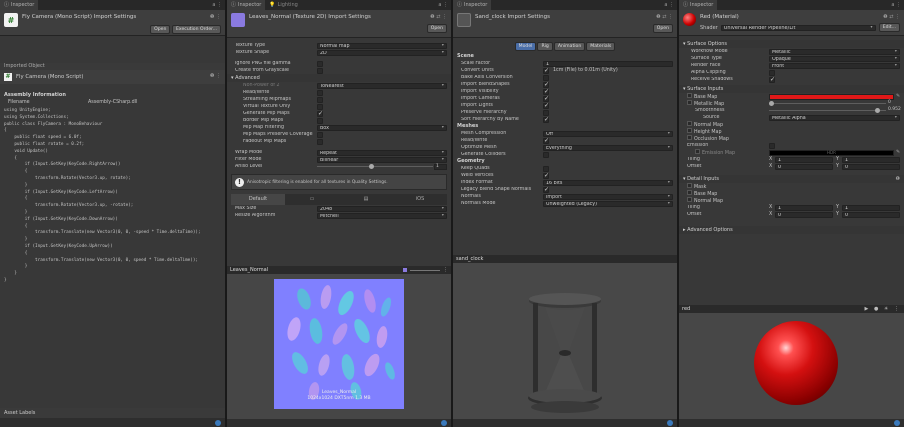  Describe the element at coordinates (791, 230) in the screenshot. I see `advanced-options-foldout: ▸ Advanced Options` at that location.